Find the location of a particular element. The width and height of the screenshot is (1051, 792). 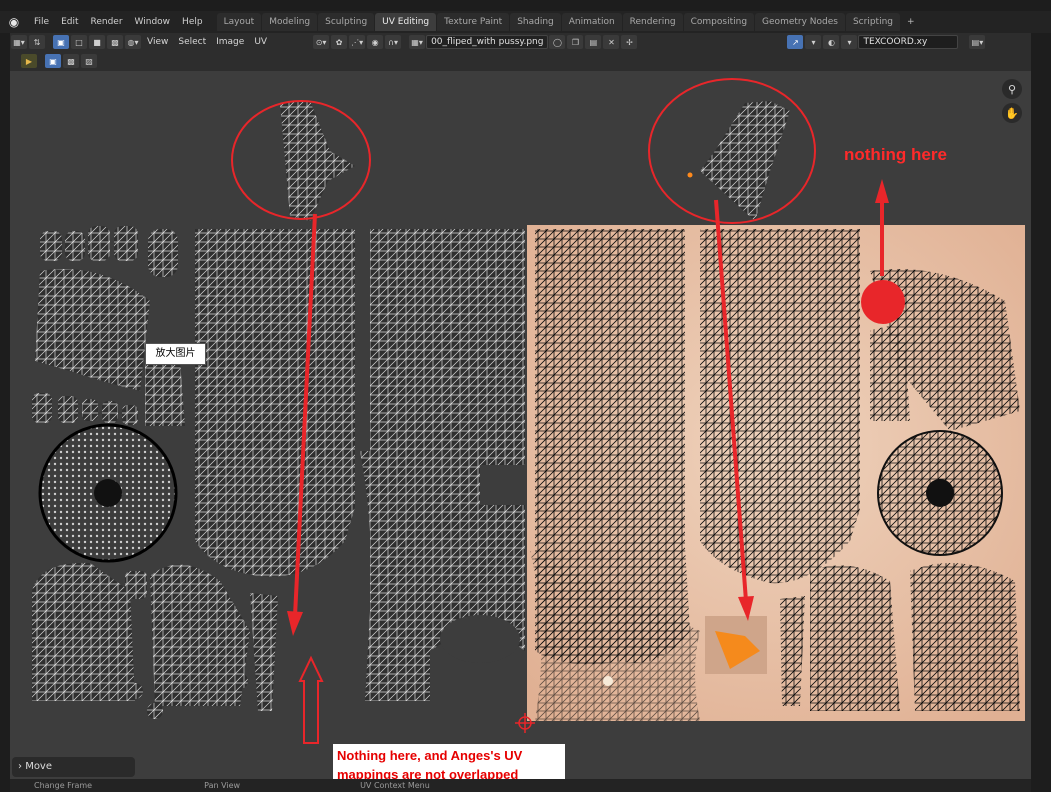

tab-scripting: Scripting is located at coordinates (872, 22).